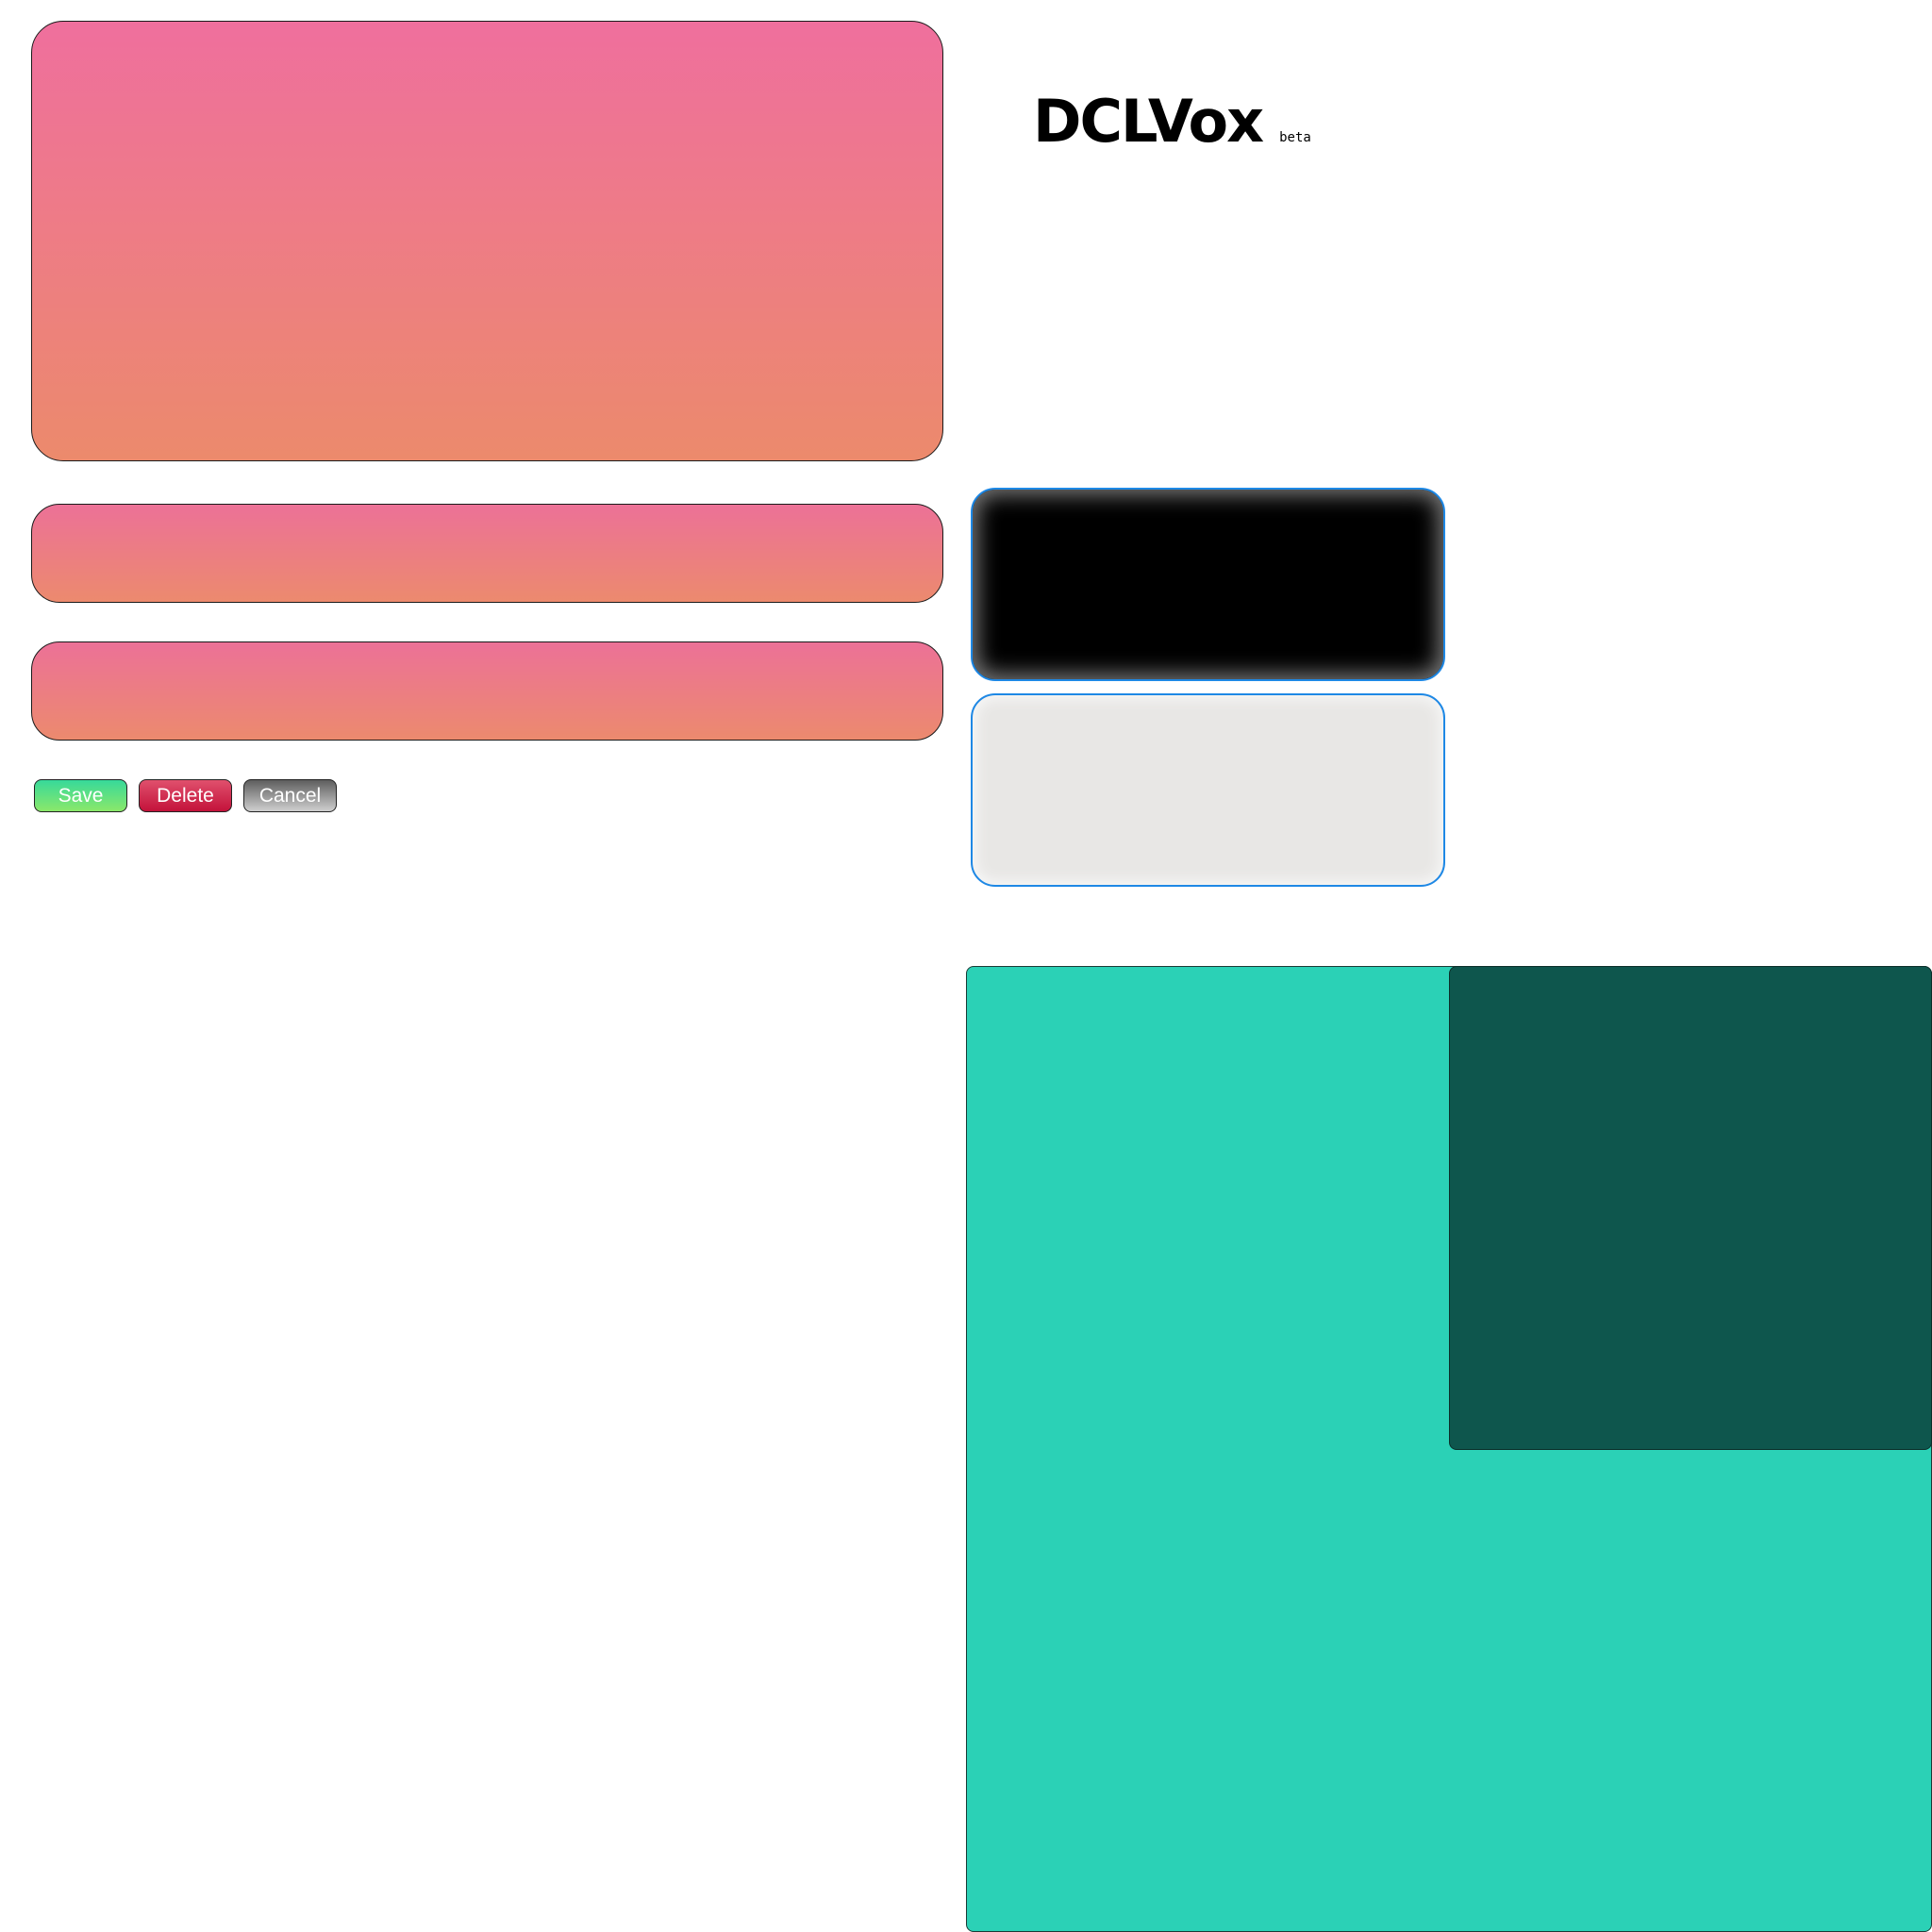 This screenshot has width=1932, height=1932. I want to click on delete-button: Delete, so click(186, 795).